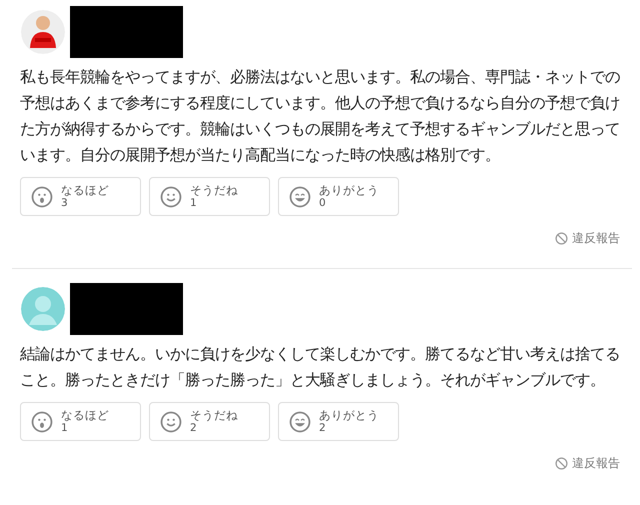 The image size is (640, 505). I want to click on reaction-button: そうだね 2, so click(209, 421).